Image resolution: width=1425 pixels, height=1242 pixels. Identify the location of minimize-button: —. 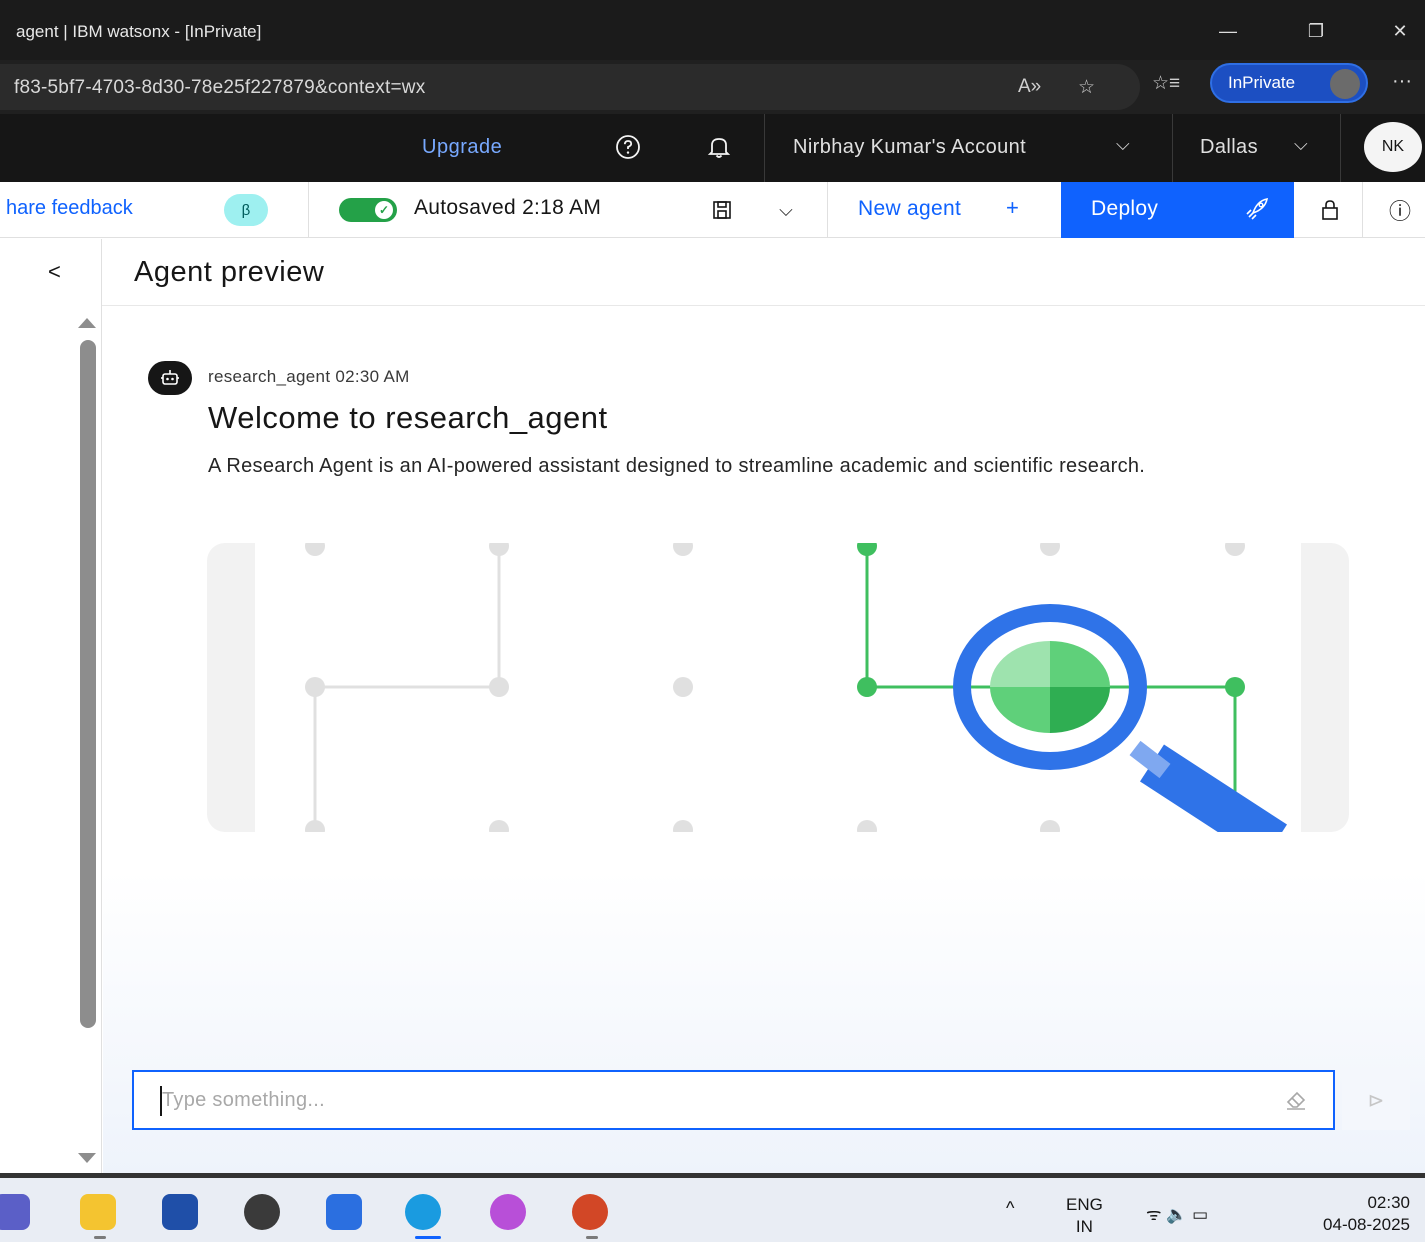
(1228, 31).